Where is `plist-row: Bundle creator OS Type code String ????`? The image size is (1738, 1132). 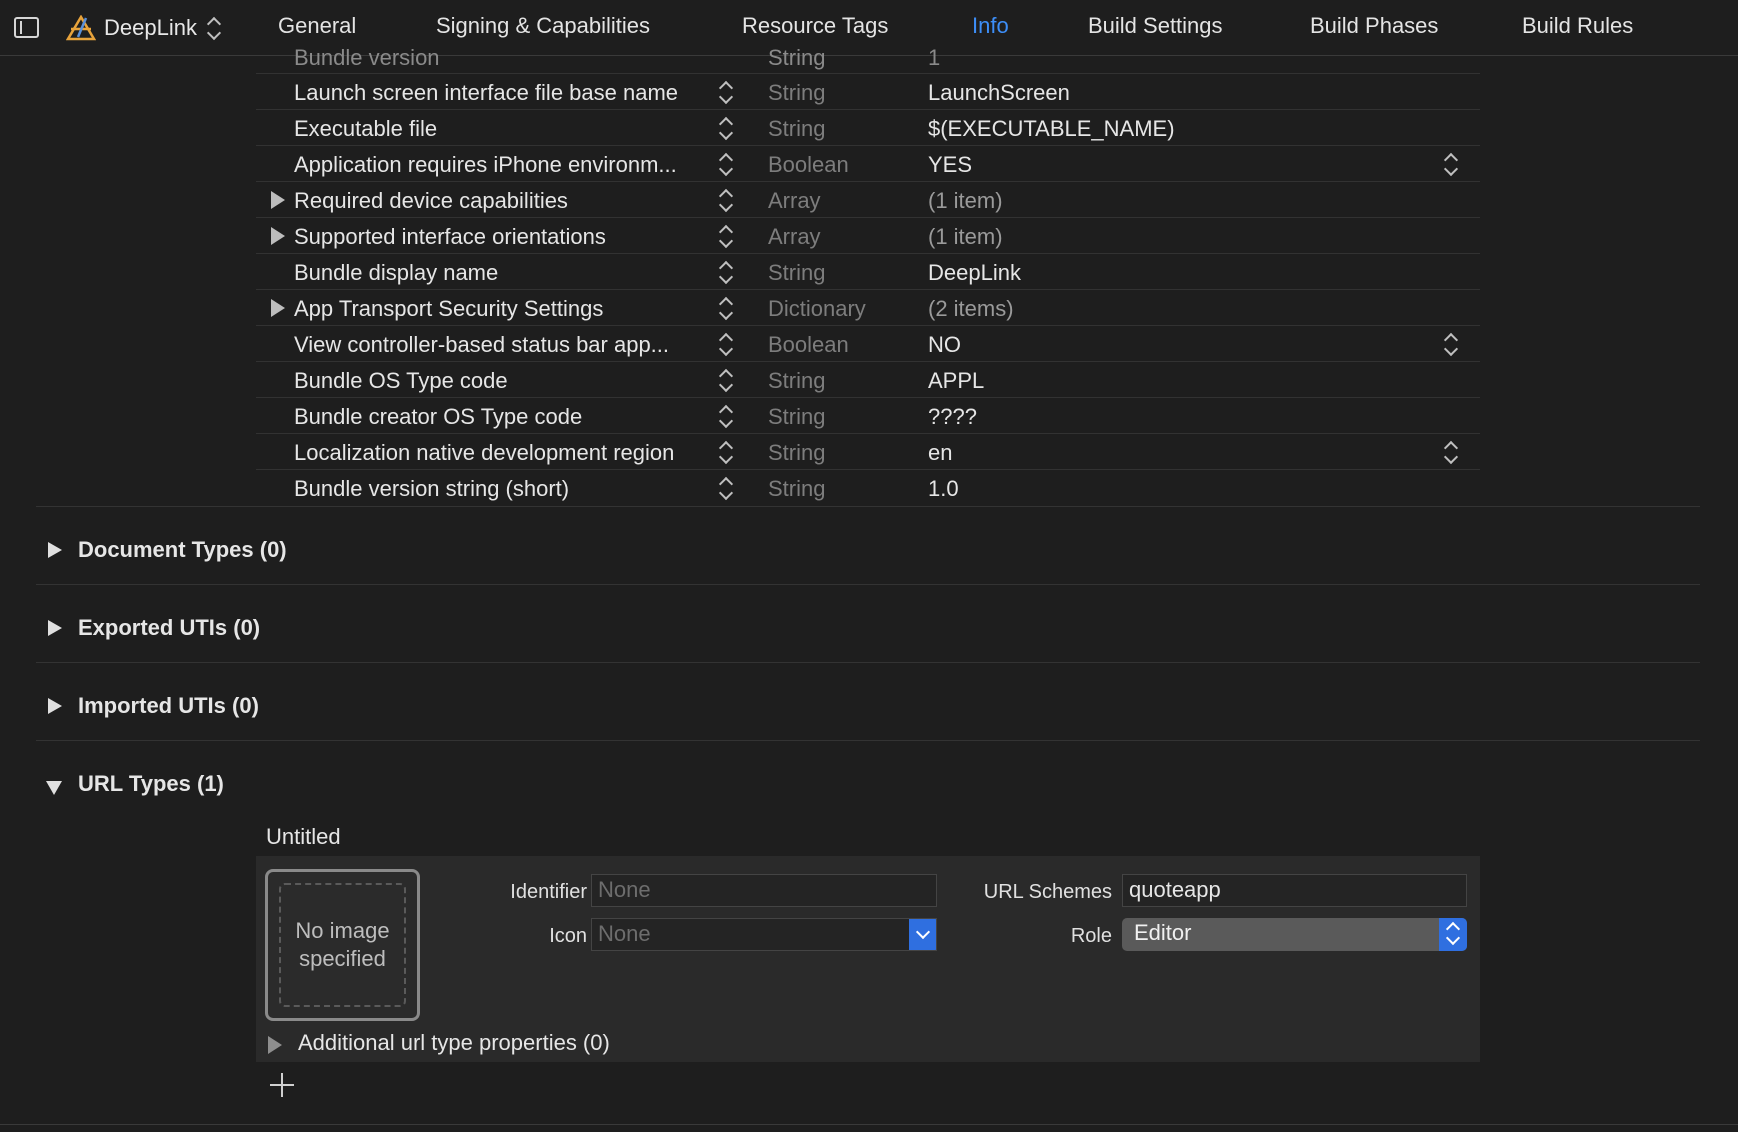 plist-row: Bundle creator OS Type code String ???? is located at coordinates (868, 416).